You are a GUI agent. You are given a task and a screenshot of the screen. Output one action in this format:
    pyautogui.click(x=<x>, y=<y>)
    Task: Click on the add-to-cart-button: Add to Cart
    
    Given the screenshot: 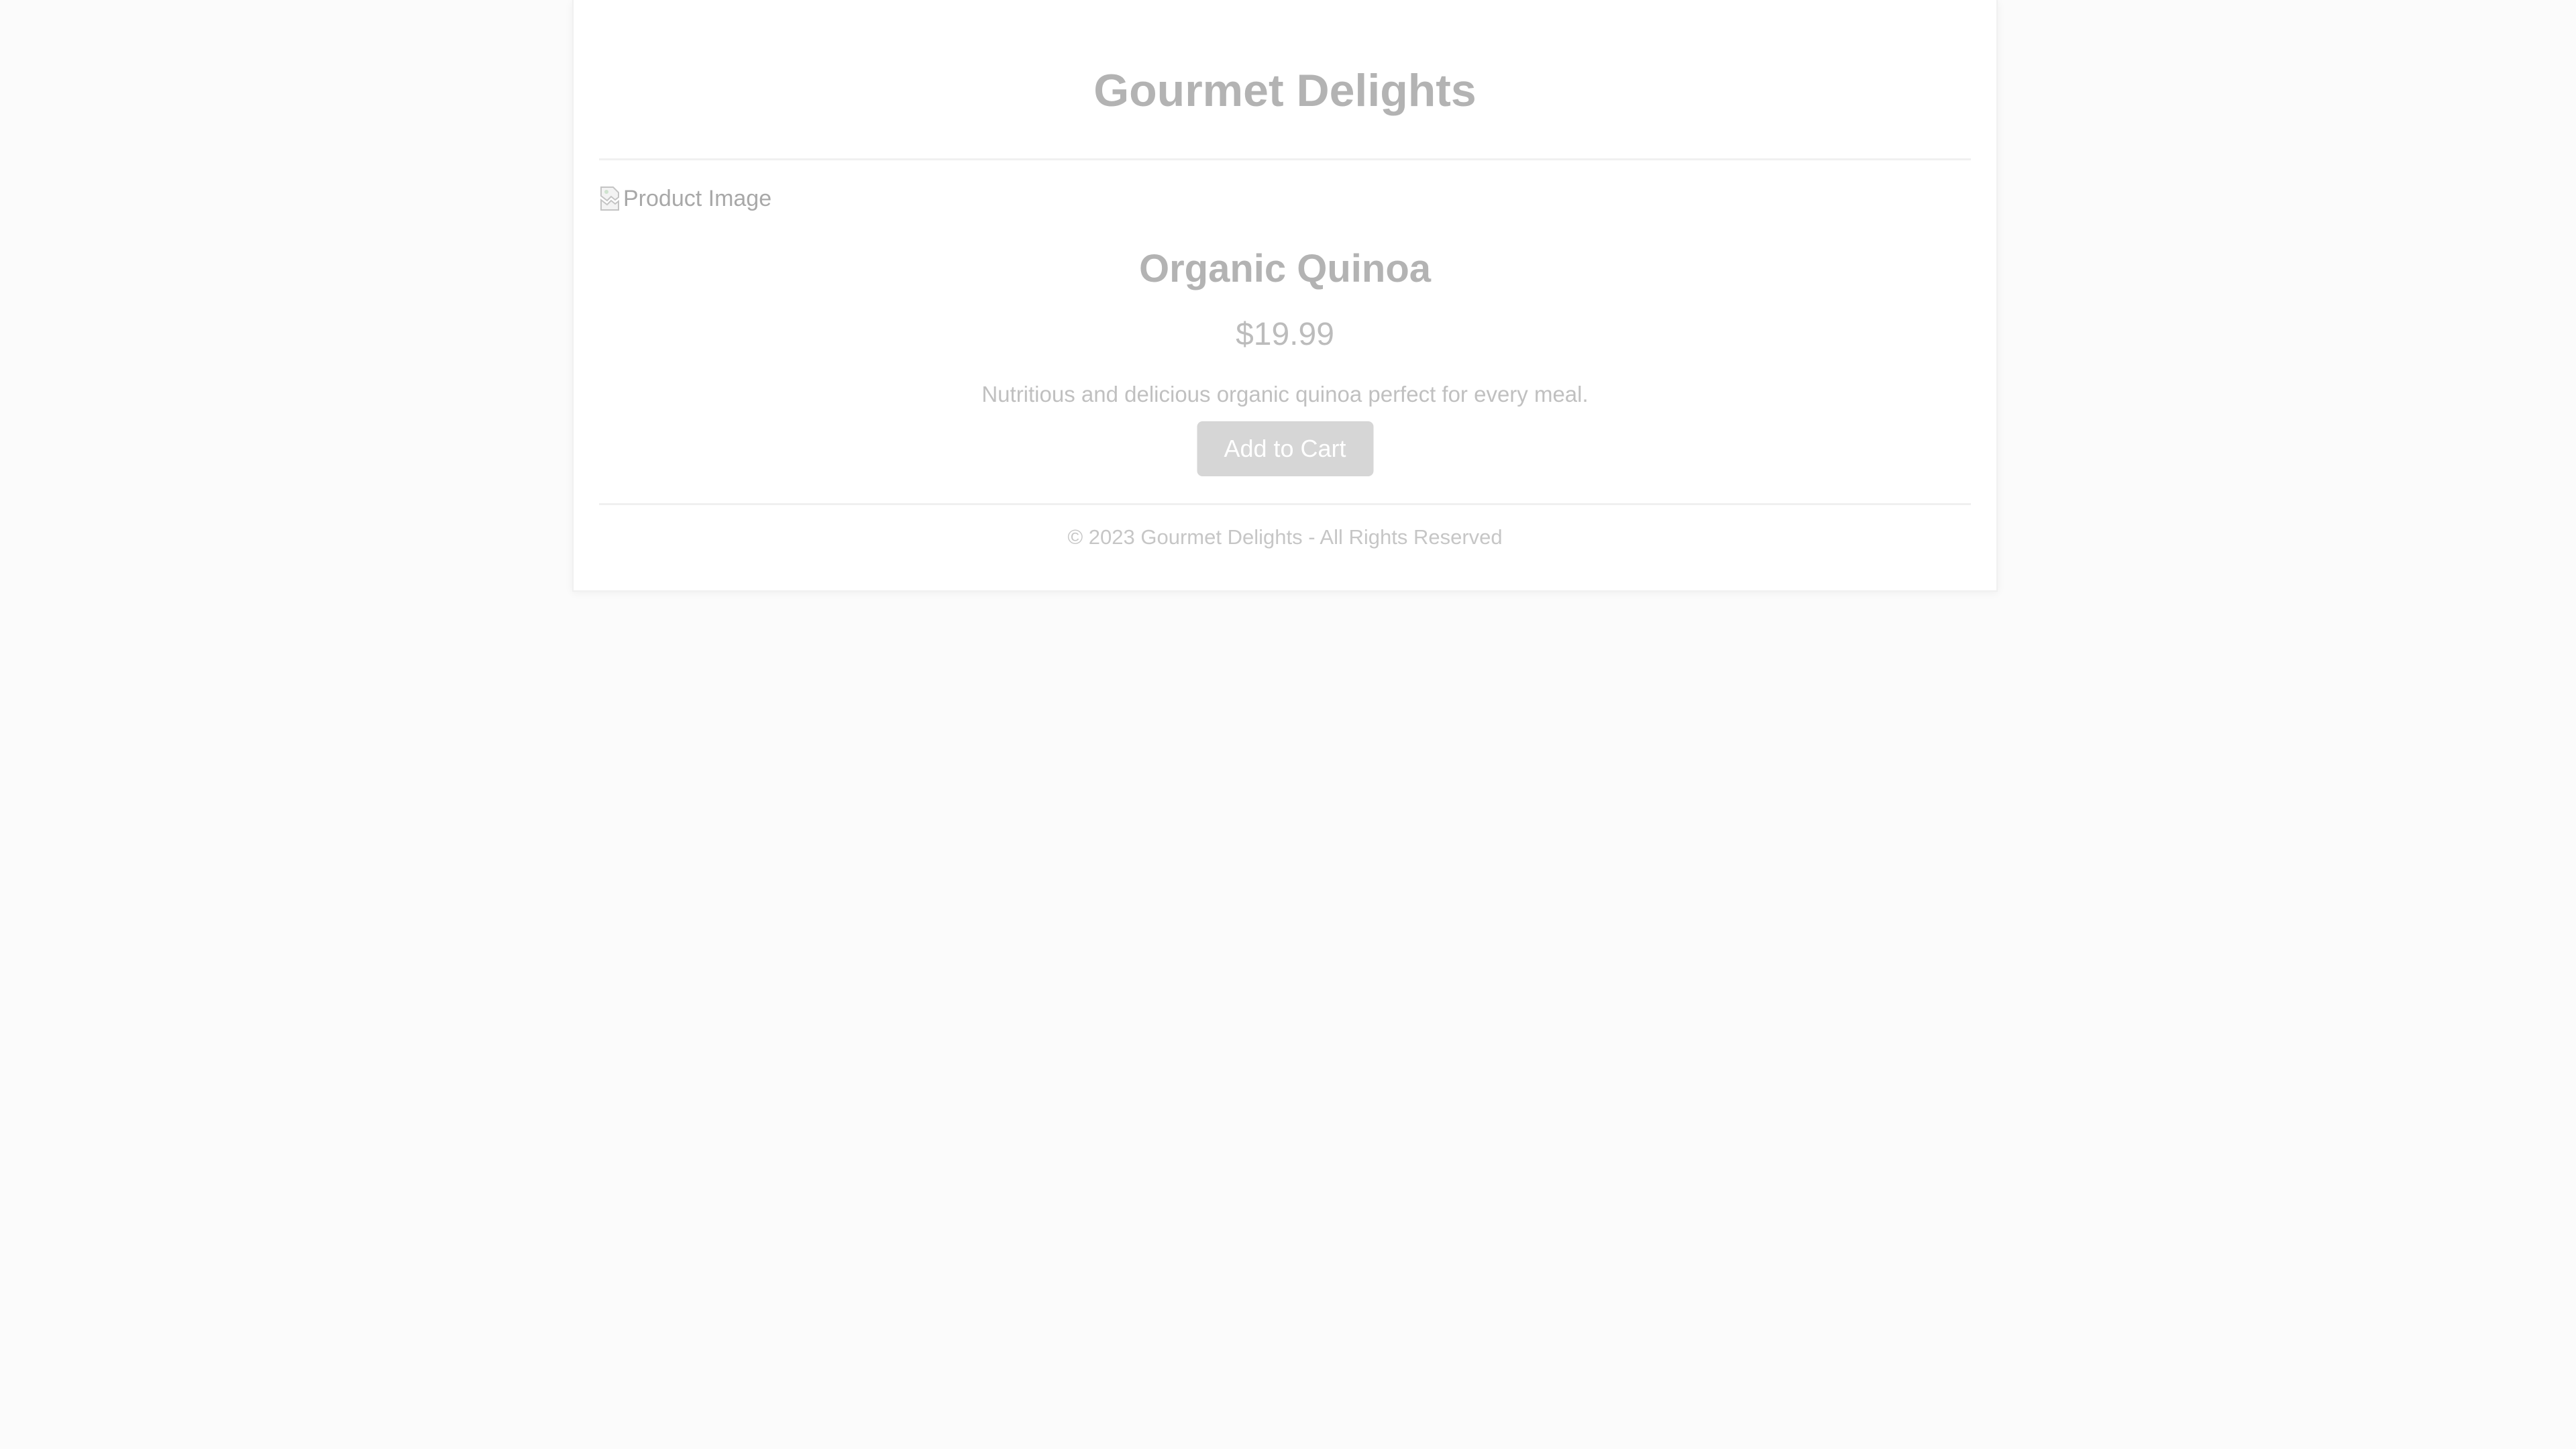 What is the action you would take?
    pyautogui.click(x=1285, y=448)
    